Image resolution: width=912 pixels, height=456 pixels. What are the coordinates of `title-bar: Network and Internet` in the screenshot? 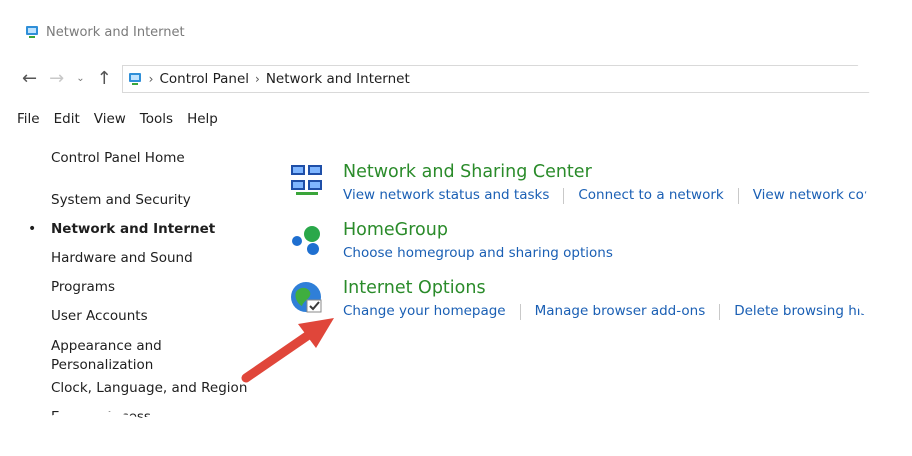 It's located at (444, 32).